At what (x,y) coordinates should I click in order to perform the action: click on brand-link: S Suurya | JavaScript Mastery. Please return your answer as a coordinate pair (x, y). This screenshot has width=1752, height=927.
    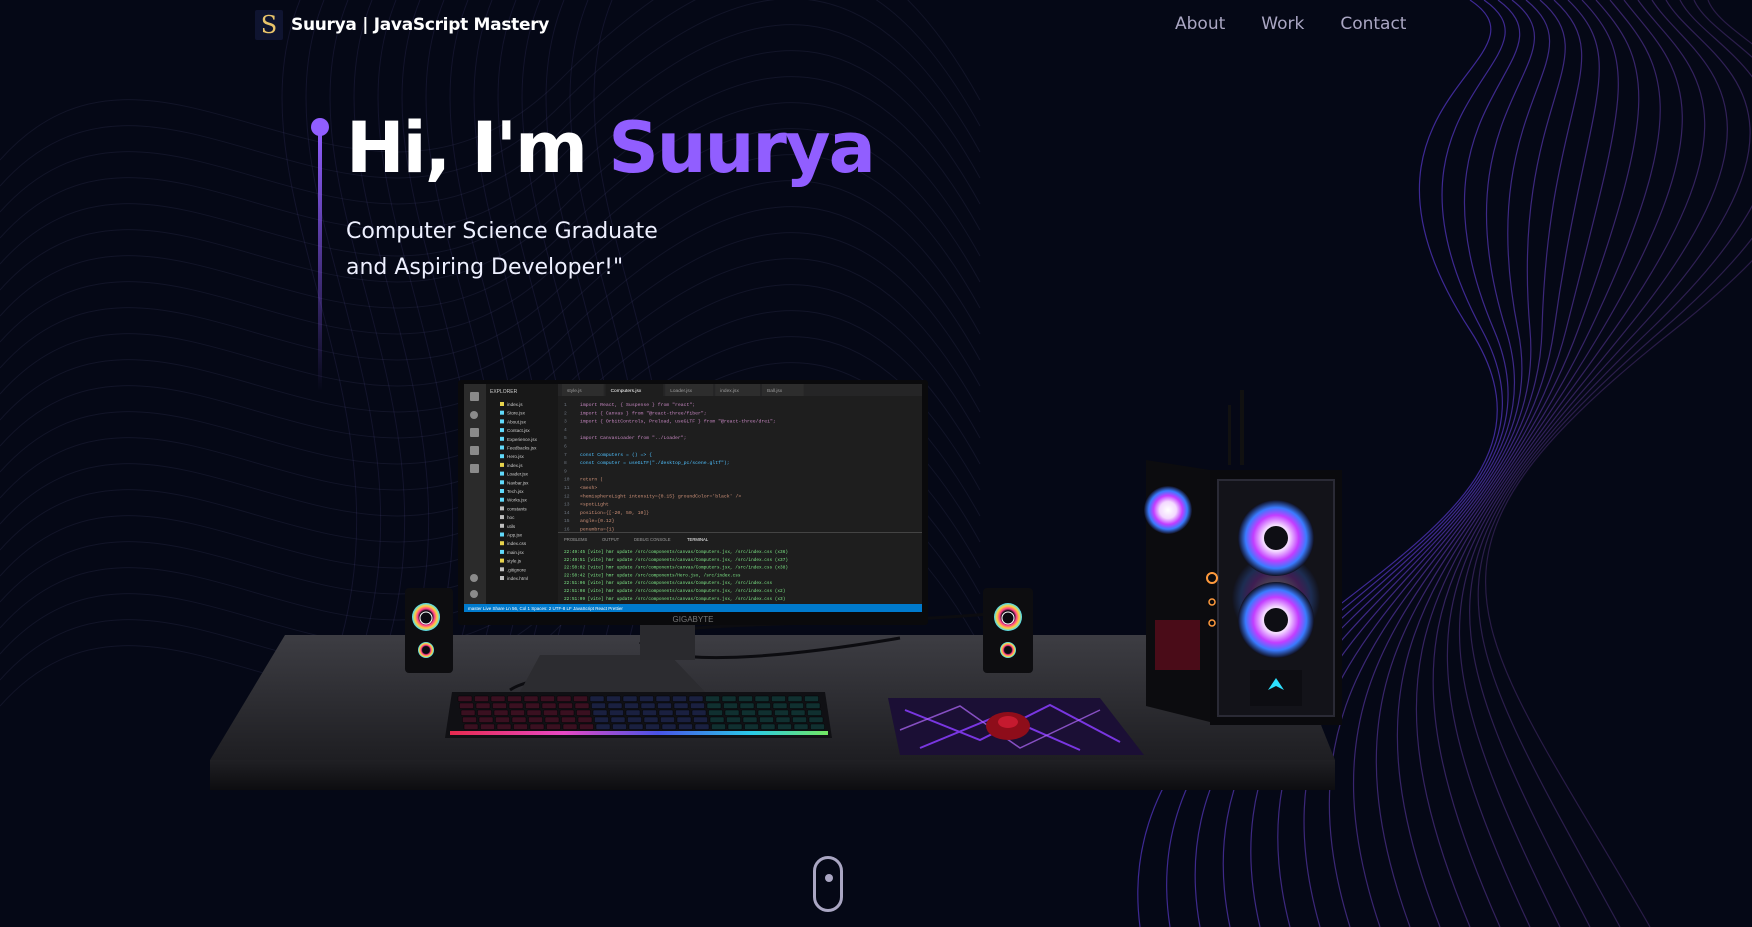
    Looking at the image, I should click on (402, 25).